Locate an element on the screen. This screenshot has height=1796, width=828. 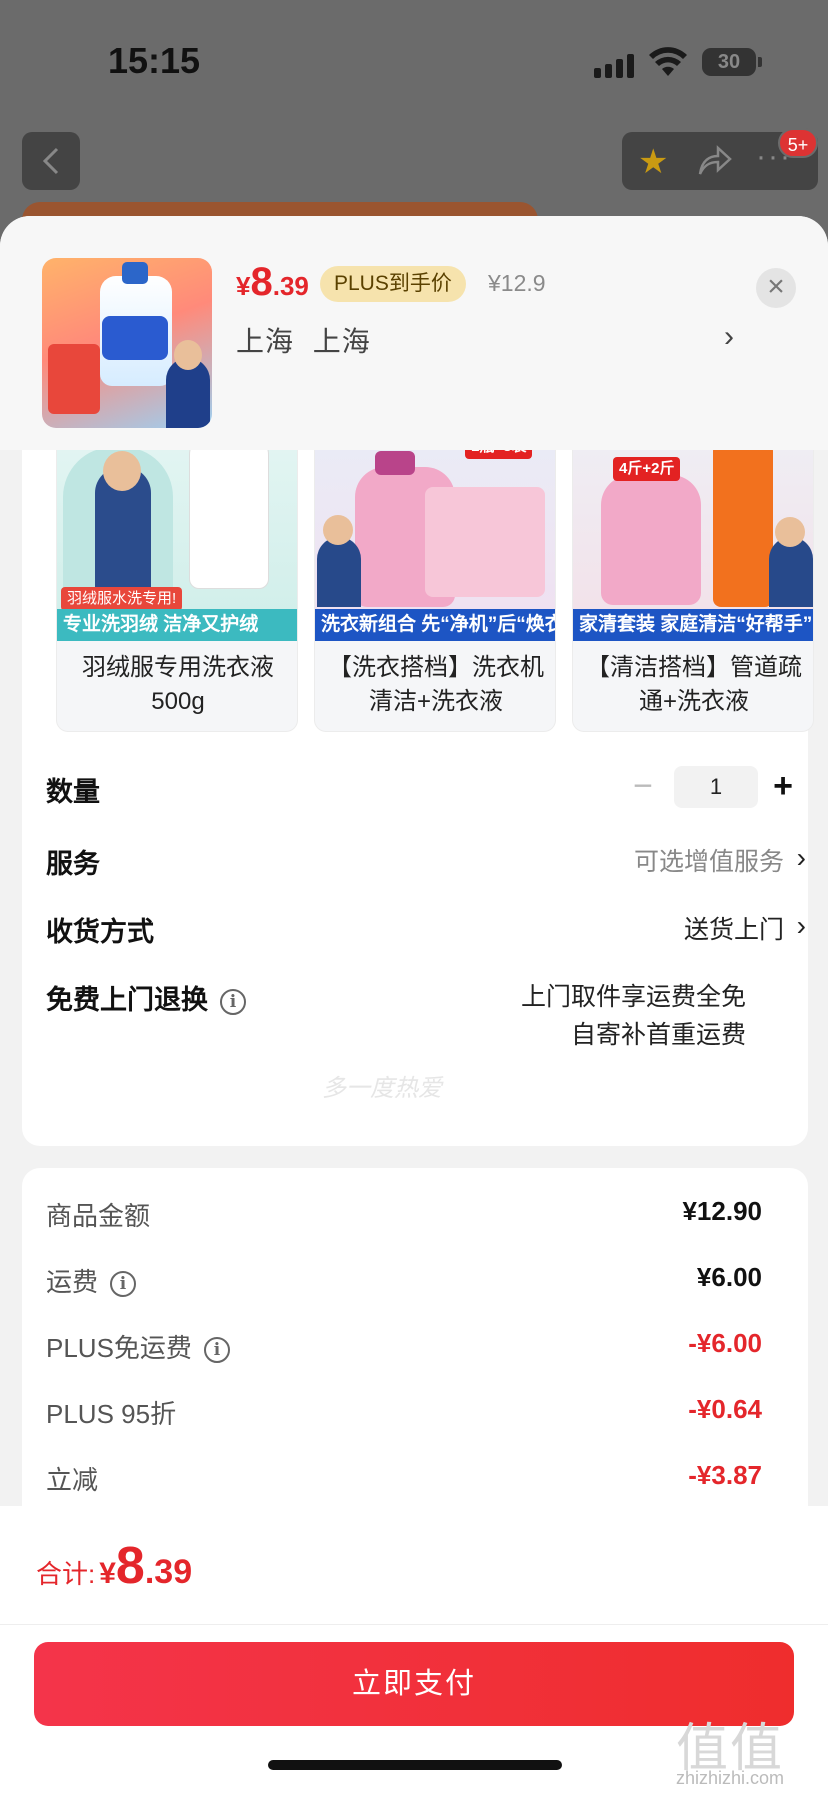
spec-band: 洗衣新组合 先“净机”后“焕衣” is located at coordinates (435, 625).